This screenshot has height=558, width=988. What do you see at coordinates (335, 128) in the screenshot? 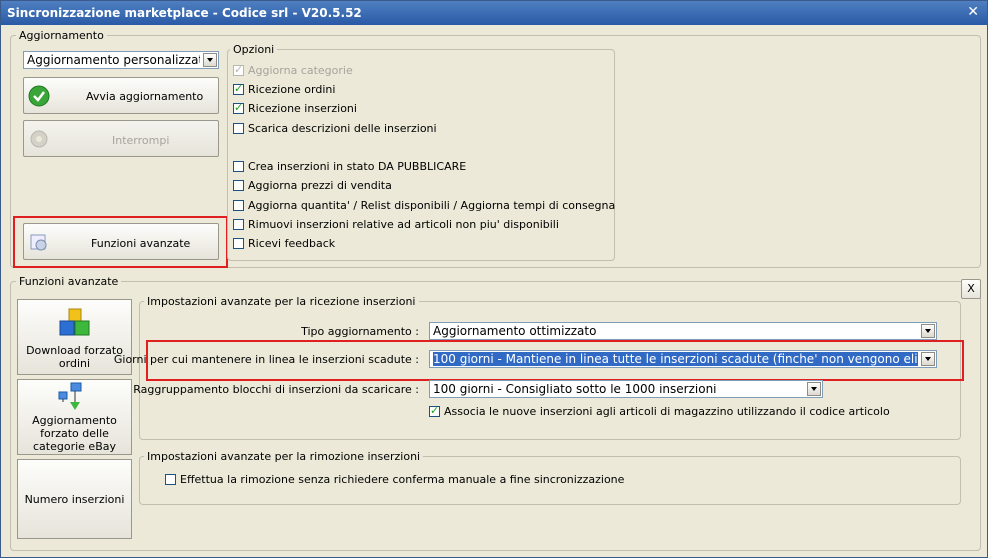
I see `checkbox-scarica-descrizioni: Scarica descrizioni delle inserzioni` at bounding box center [335, 128].